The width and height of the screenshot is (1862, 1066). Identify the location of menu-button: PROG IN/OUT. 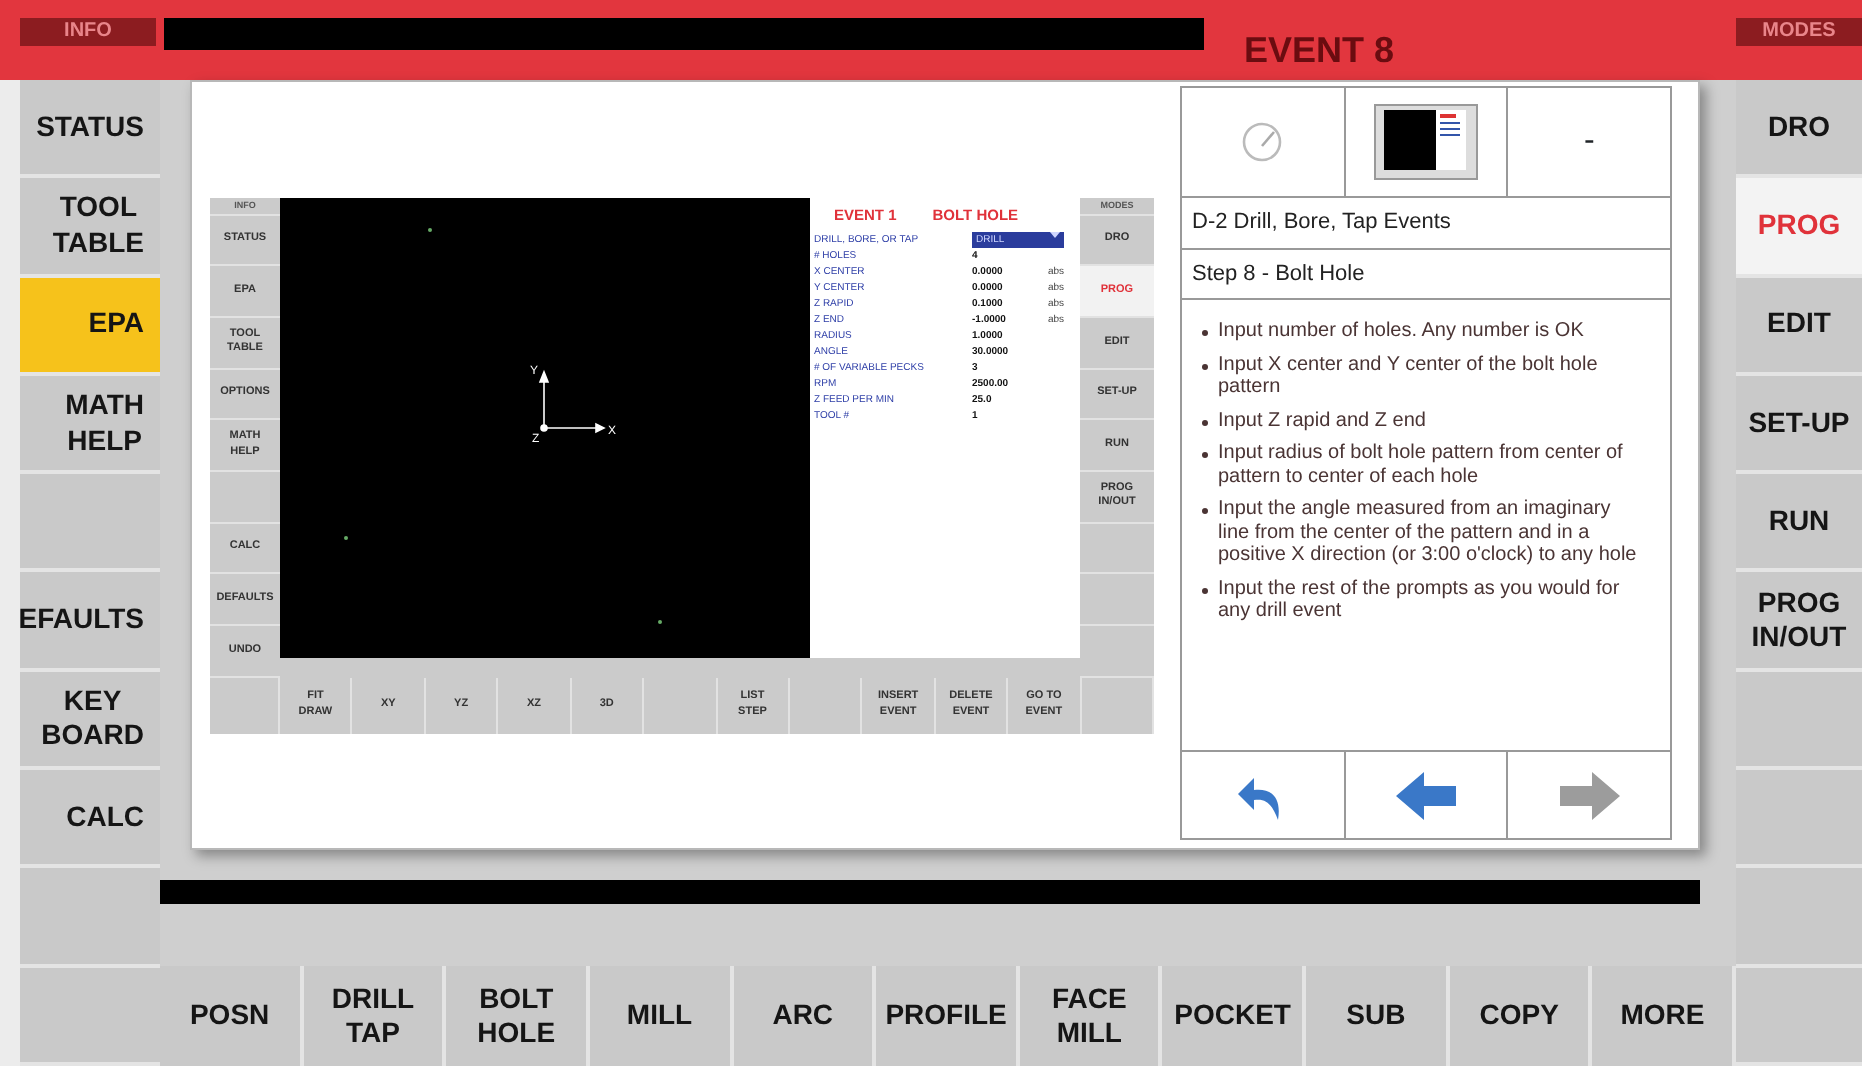
(1799, 622).